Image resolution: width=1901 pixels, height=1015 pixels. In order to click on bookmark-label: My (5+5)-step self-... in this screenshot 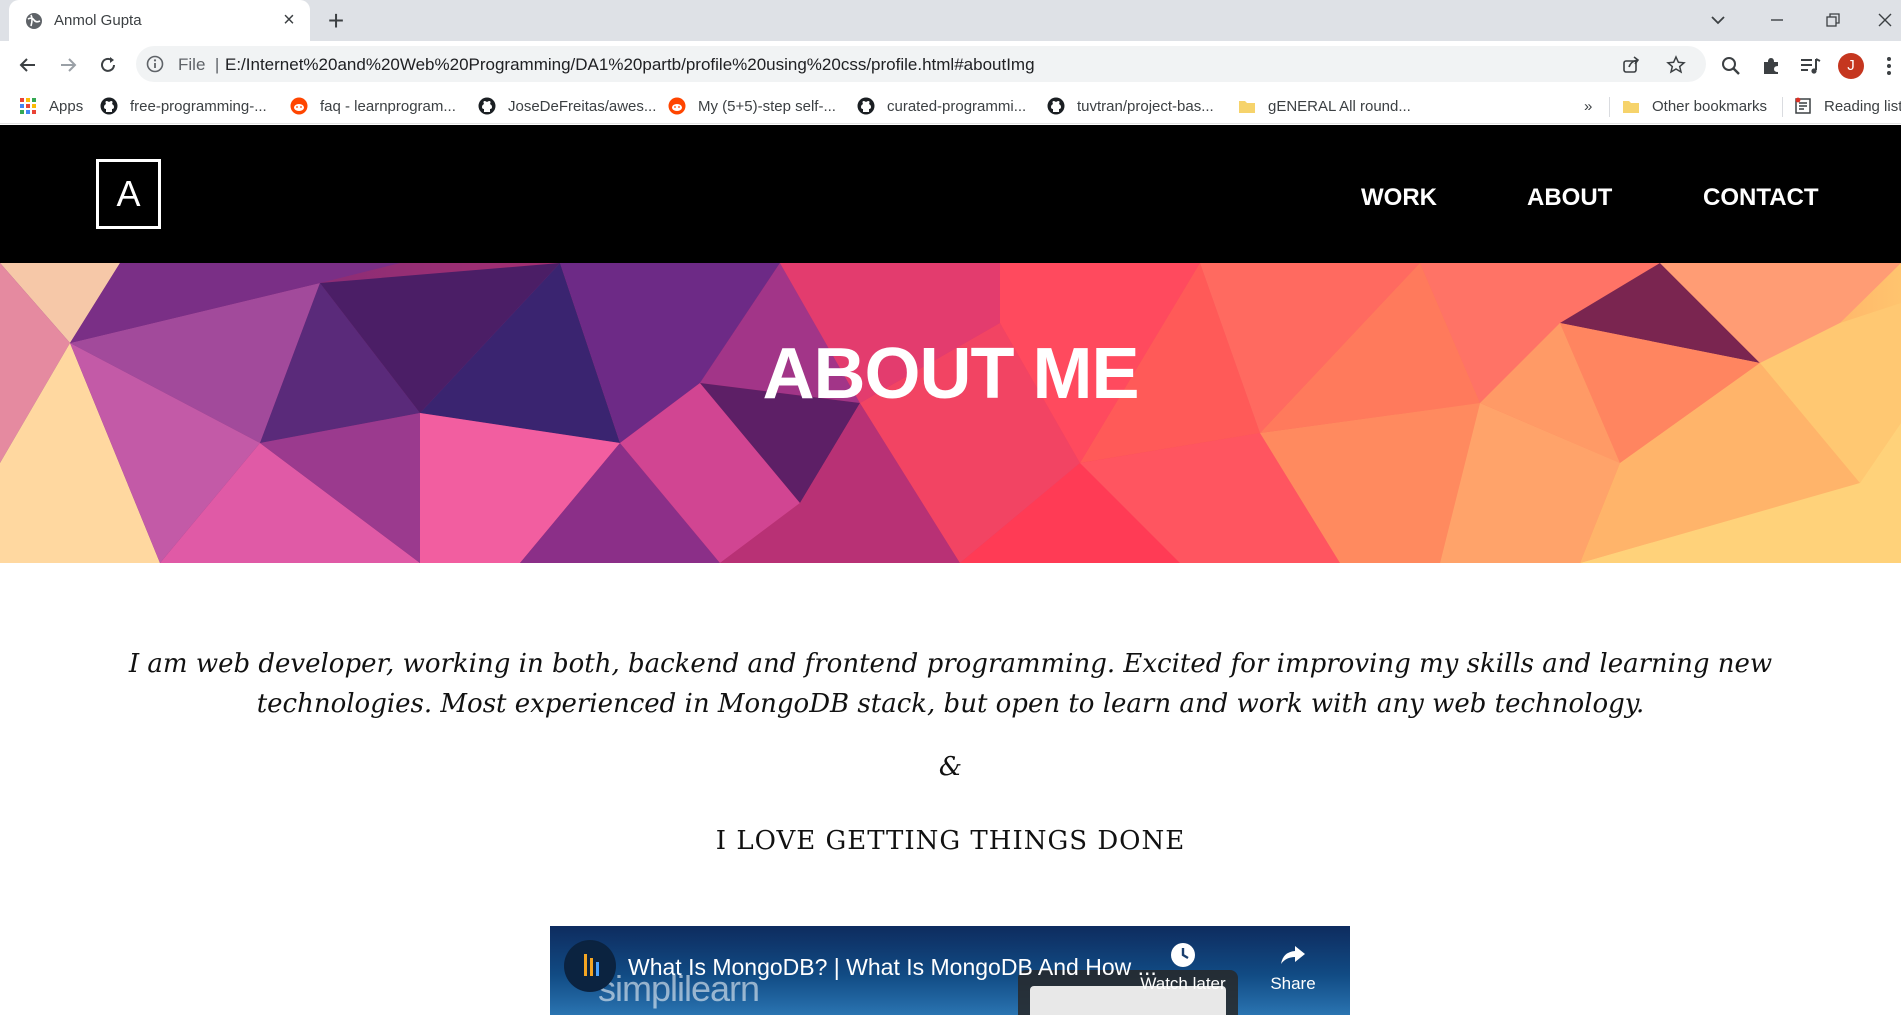, I will do `click(767, 106)`.